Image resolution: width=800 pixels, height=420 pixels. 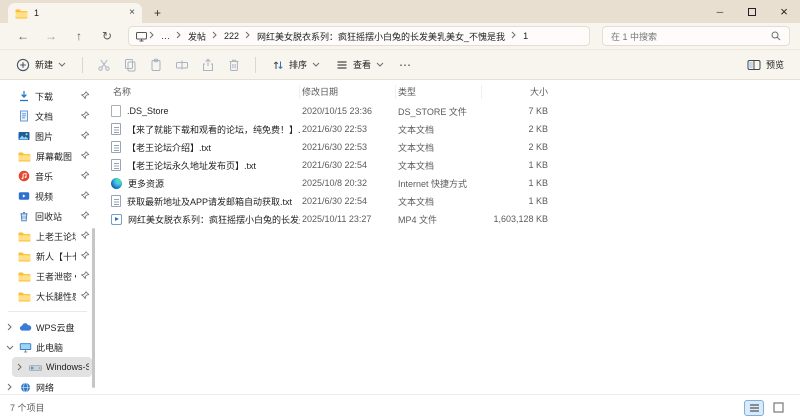 What do you see at coordinates (156, 65) in the screenshot?
I see `paste-button` at bounding box center [156, 65].